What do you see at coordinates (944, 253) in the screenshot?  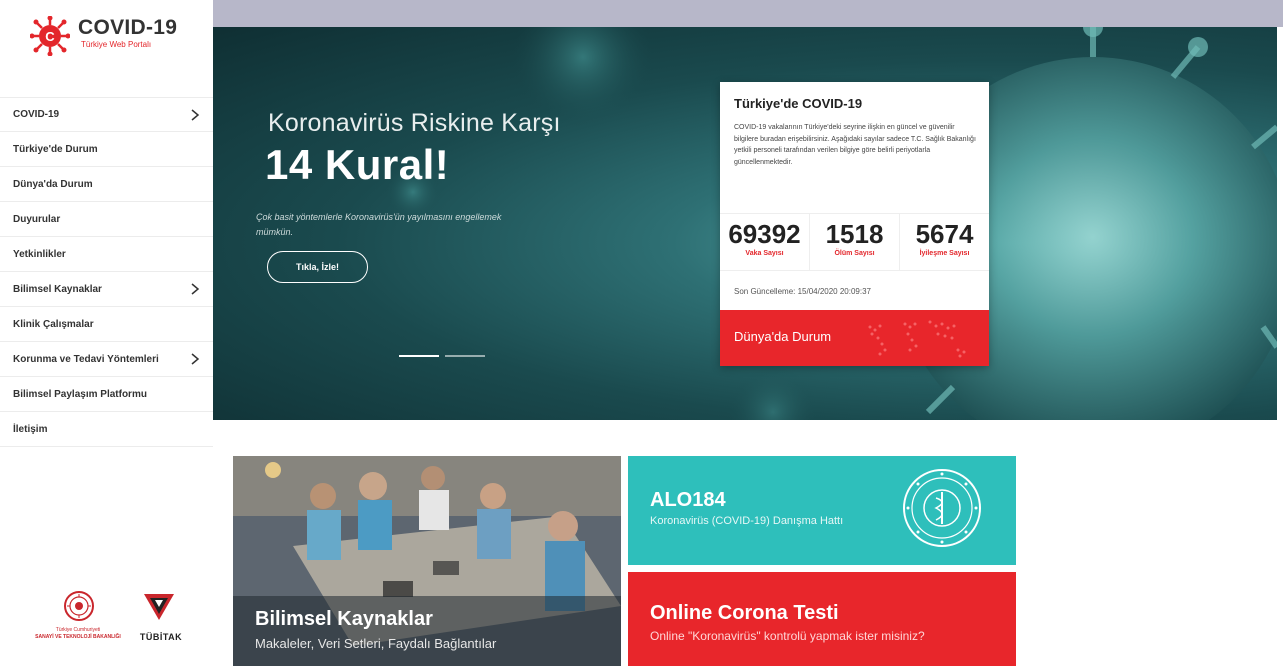 I see `stat-label: İyileşme Sayısı` at bounding box center [944, 253].